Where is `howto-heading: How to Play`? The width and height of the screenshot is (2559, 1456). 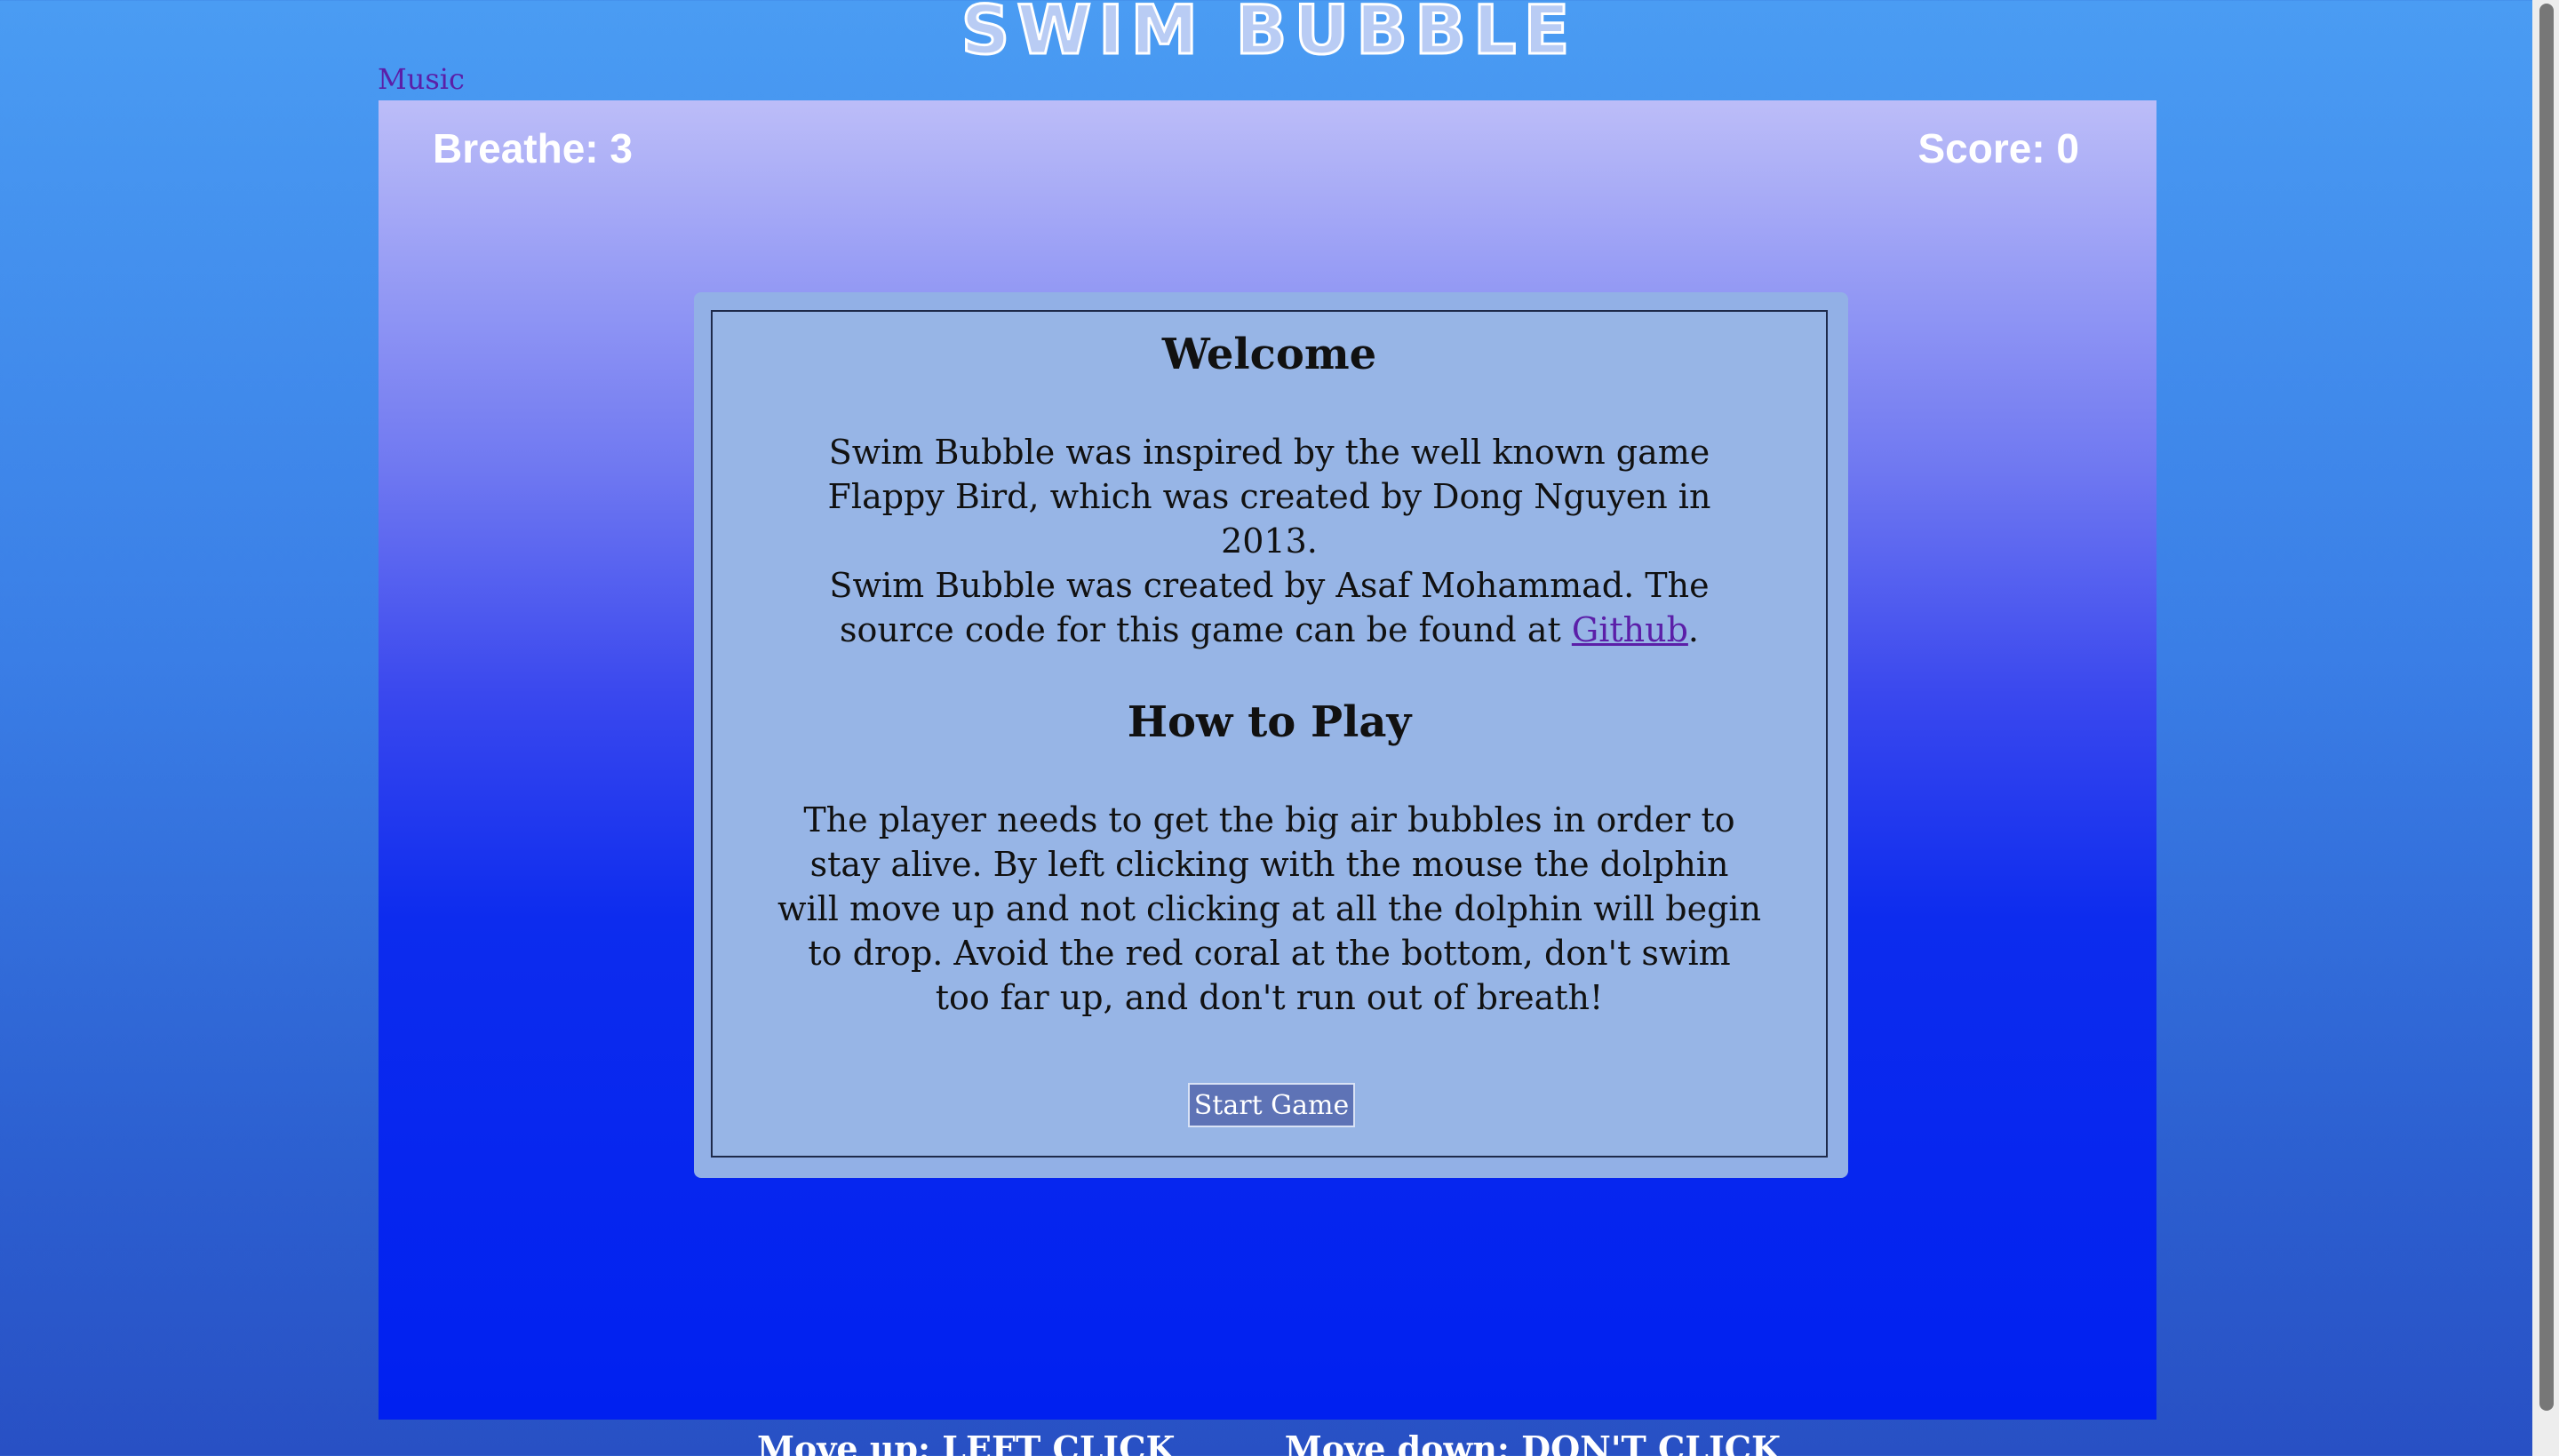 howto-heading: How to Play is located at coordinates (1269, 722).